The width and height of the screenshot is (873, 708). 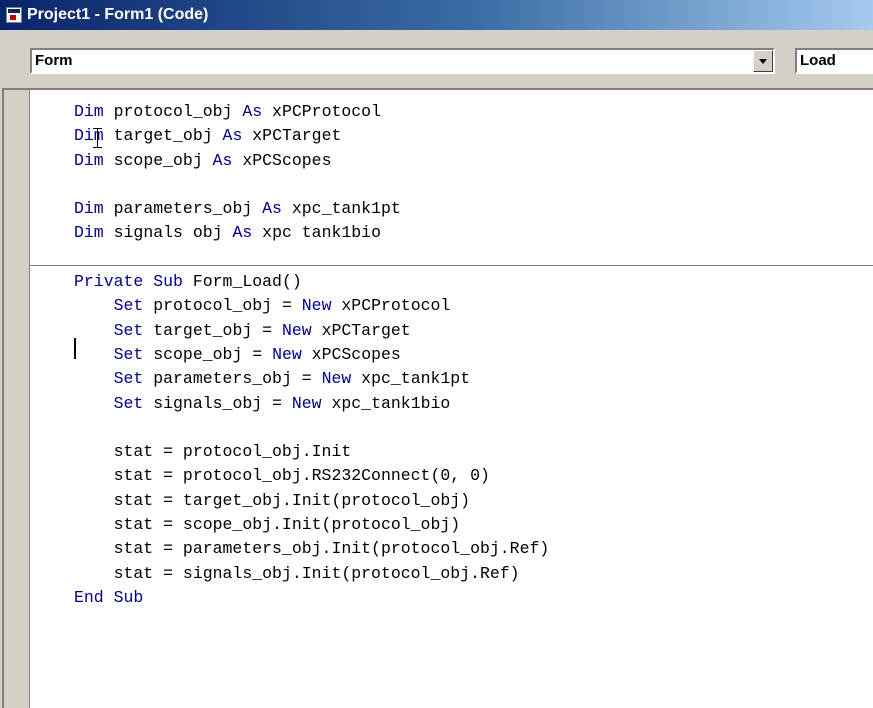 I want to click on code-token: Form_Load(), so click(x=242, y=282).